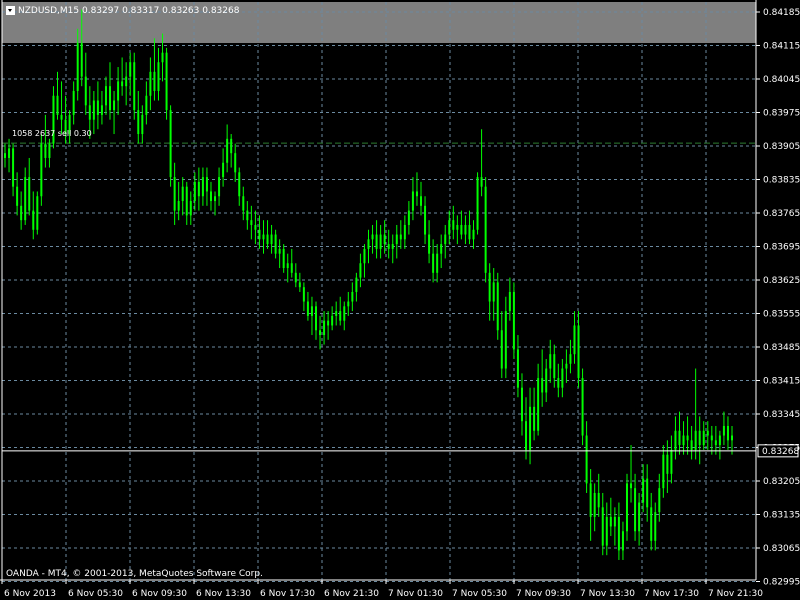 Image resolution: width=800 pixels, height=600 pixels. I want to click on y-tick-label: 0.83975, so click(781, 114).